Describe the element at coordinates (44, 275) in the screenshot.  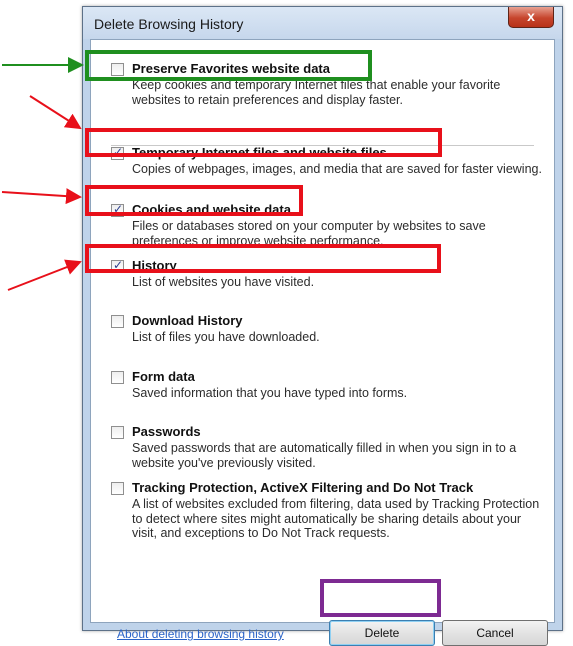
I see `red-arrow-history` at that location.